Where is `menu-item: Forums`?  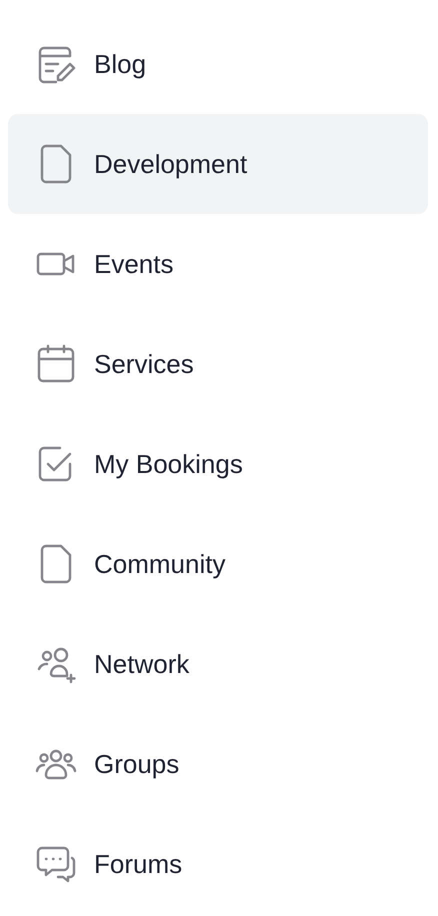
menu-item: Forums is located at coordinates (218, 864).